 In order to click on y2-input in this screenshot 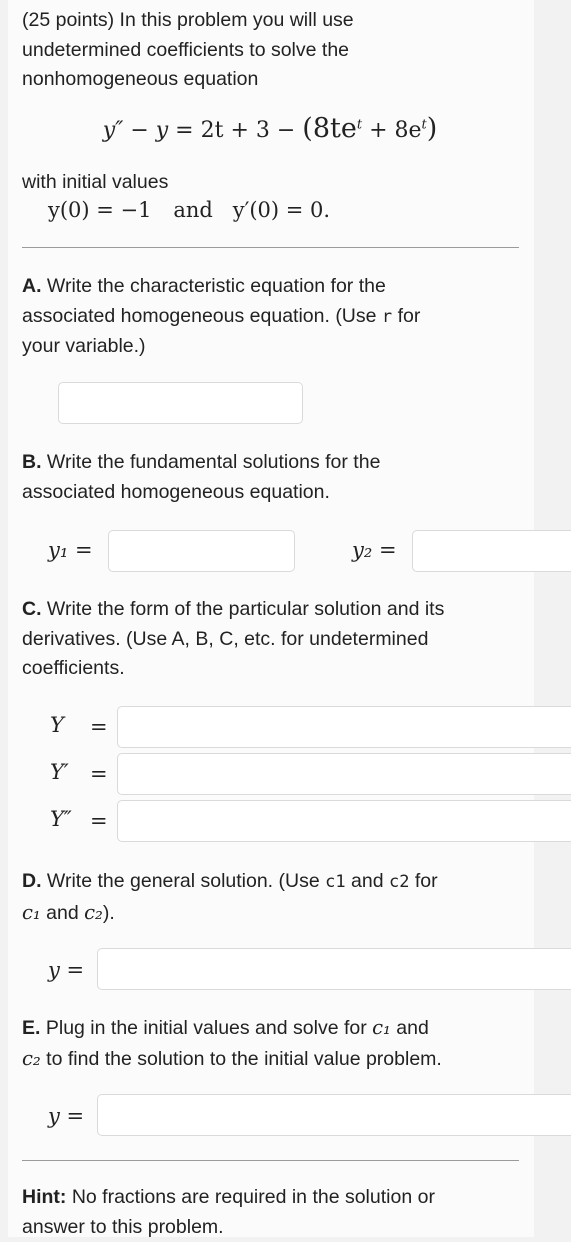, I will do `click(491, 551)`.